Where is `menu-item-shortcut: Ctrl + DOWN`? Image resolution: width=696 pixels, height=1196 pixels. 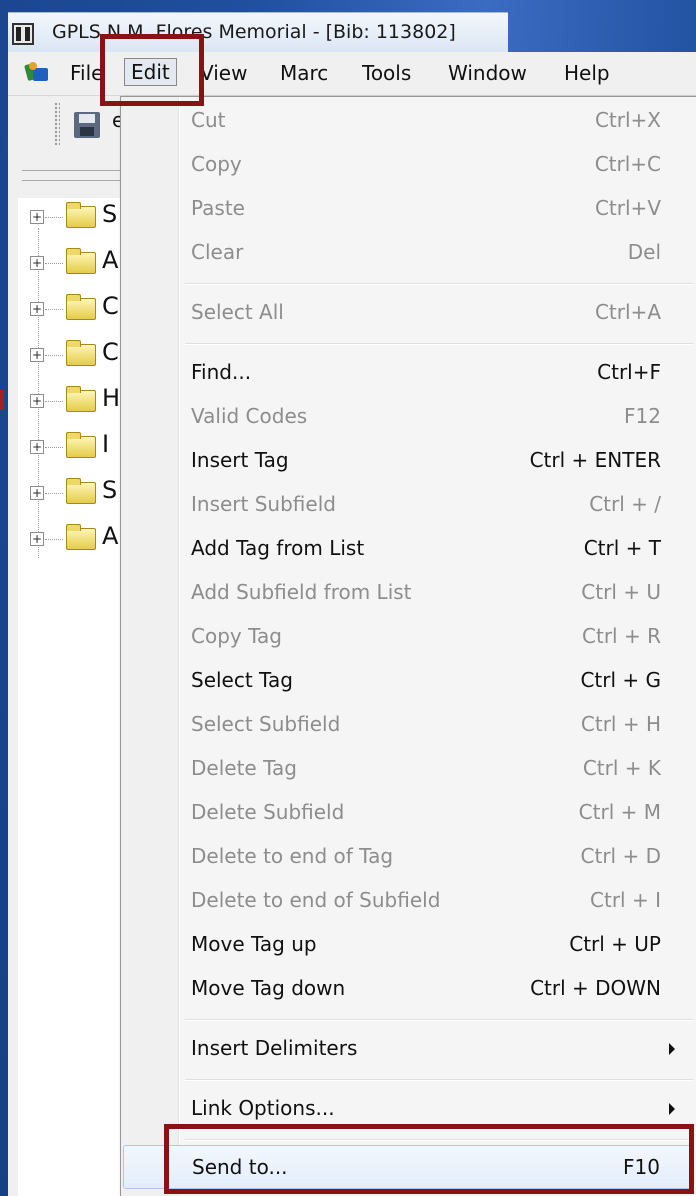
menu-item-shortcut: Ctrl + DOWN is located at coordinates (595, 988).